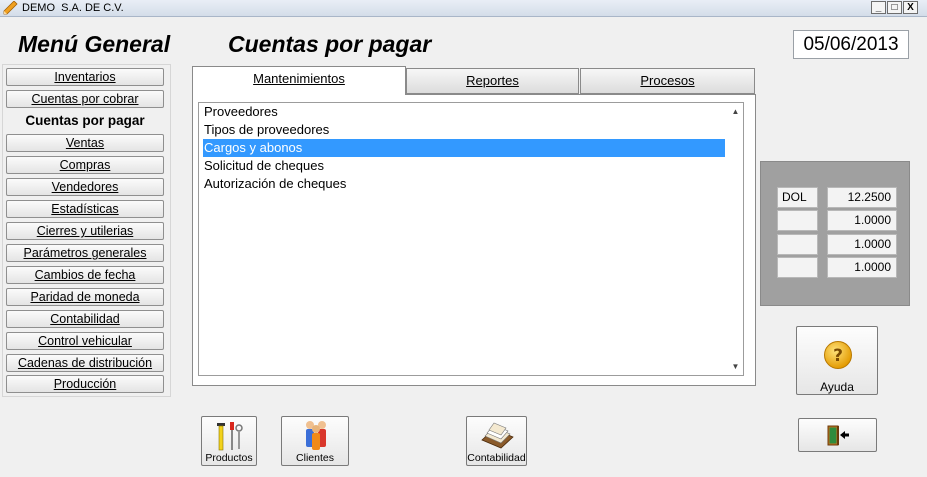 The height and width of the screenshot is (477, 927). Describe the element at coordinates (464, 112) in the screenshot. I see `list-item-proveedores: Proveedores` at that location.